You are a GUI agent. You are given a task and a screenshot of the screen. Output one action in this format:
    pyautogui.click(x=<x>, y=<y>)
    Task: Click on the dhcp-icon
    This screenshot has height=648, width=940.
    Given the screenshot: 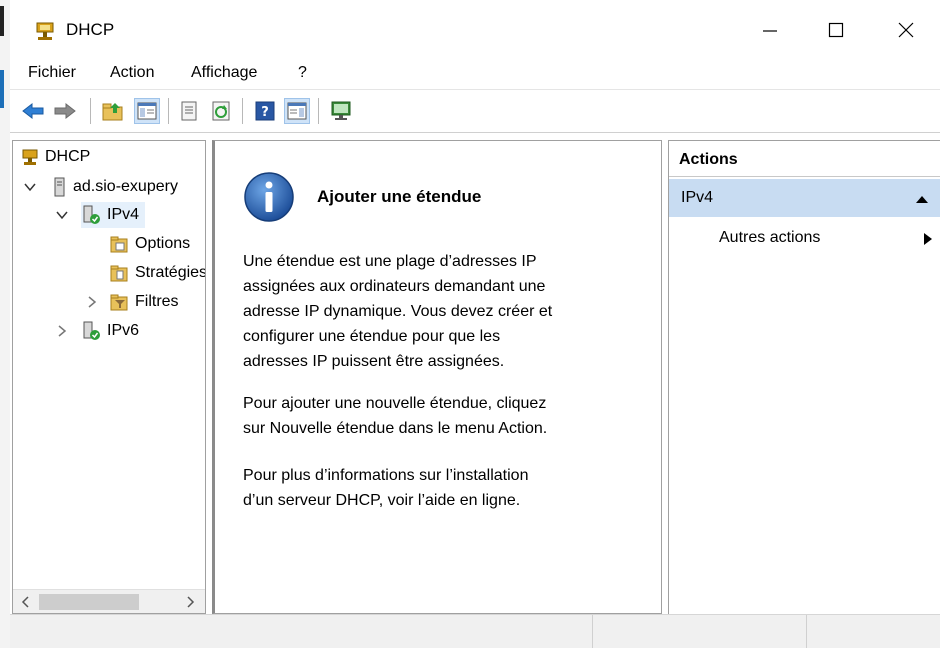 What is the action you would take?
    pyautogui.click(x=30, y=157)
    